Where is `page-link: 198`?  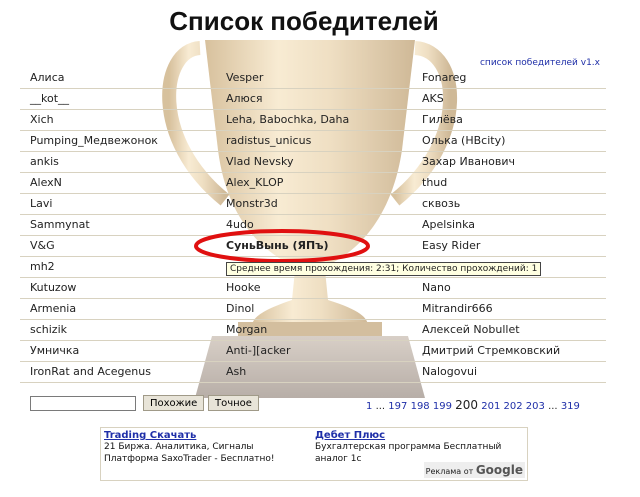 page-link: 198 is located at coordinates (420, 406).